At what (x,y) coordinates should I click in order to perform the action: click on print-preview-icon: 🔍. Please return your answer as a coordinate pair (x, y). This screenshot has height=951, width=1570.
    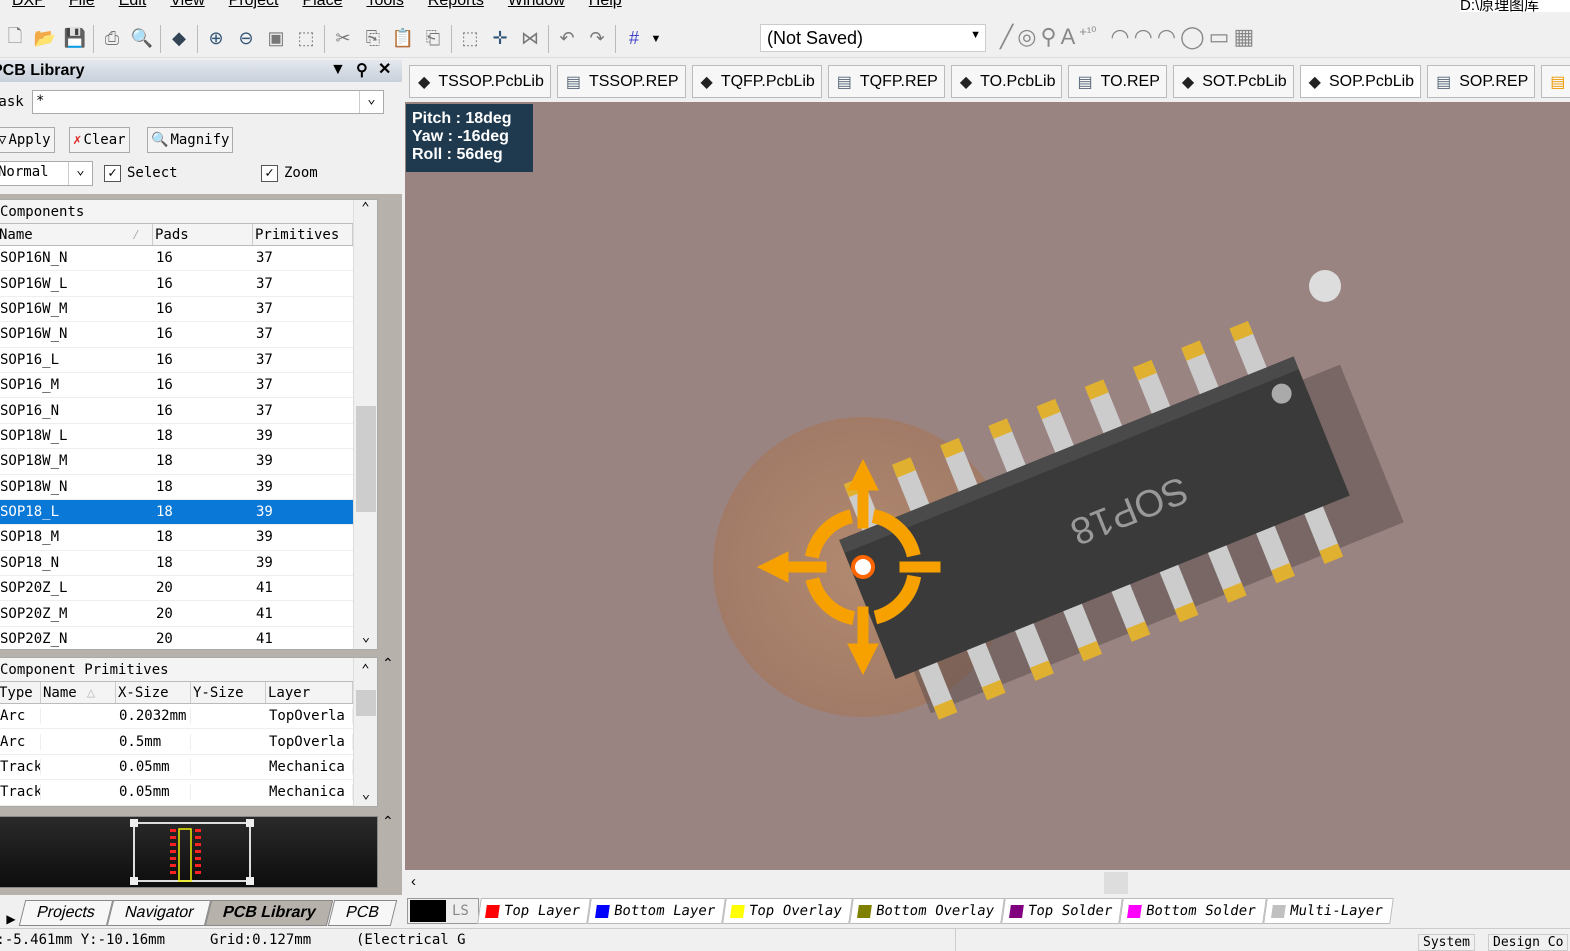
    Looking at the image, I should click on (142, 39).